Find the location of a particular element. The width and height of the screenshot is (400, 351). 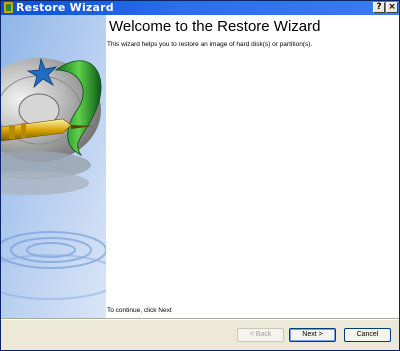

title-bar: Restore Wizard ? × is located at coordinates (200, 8).